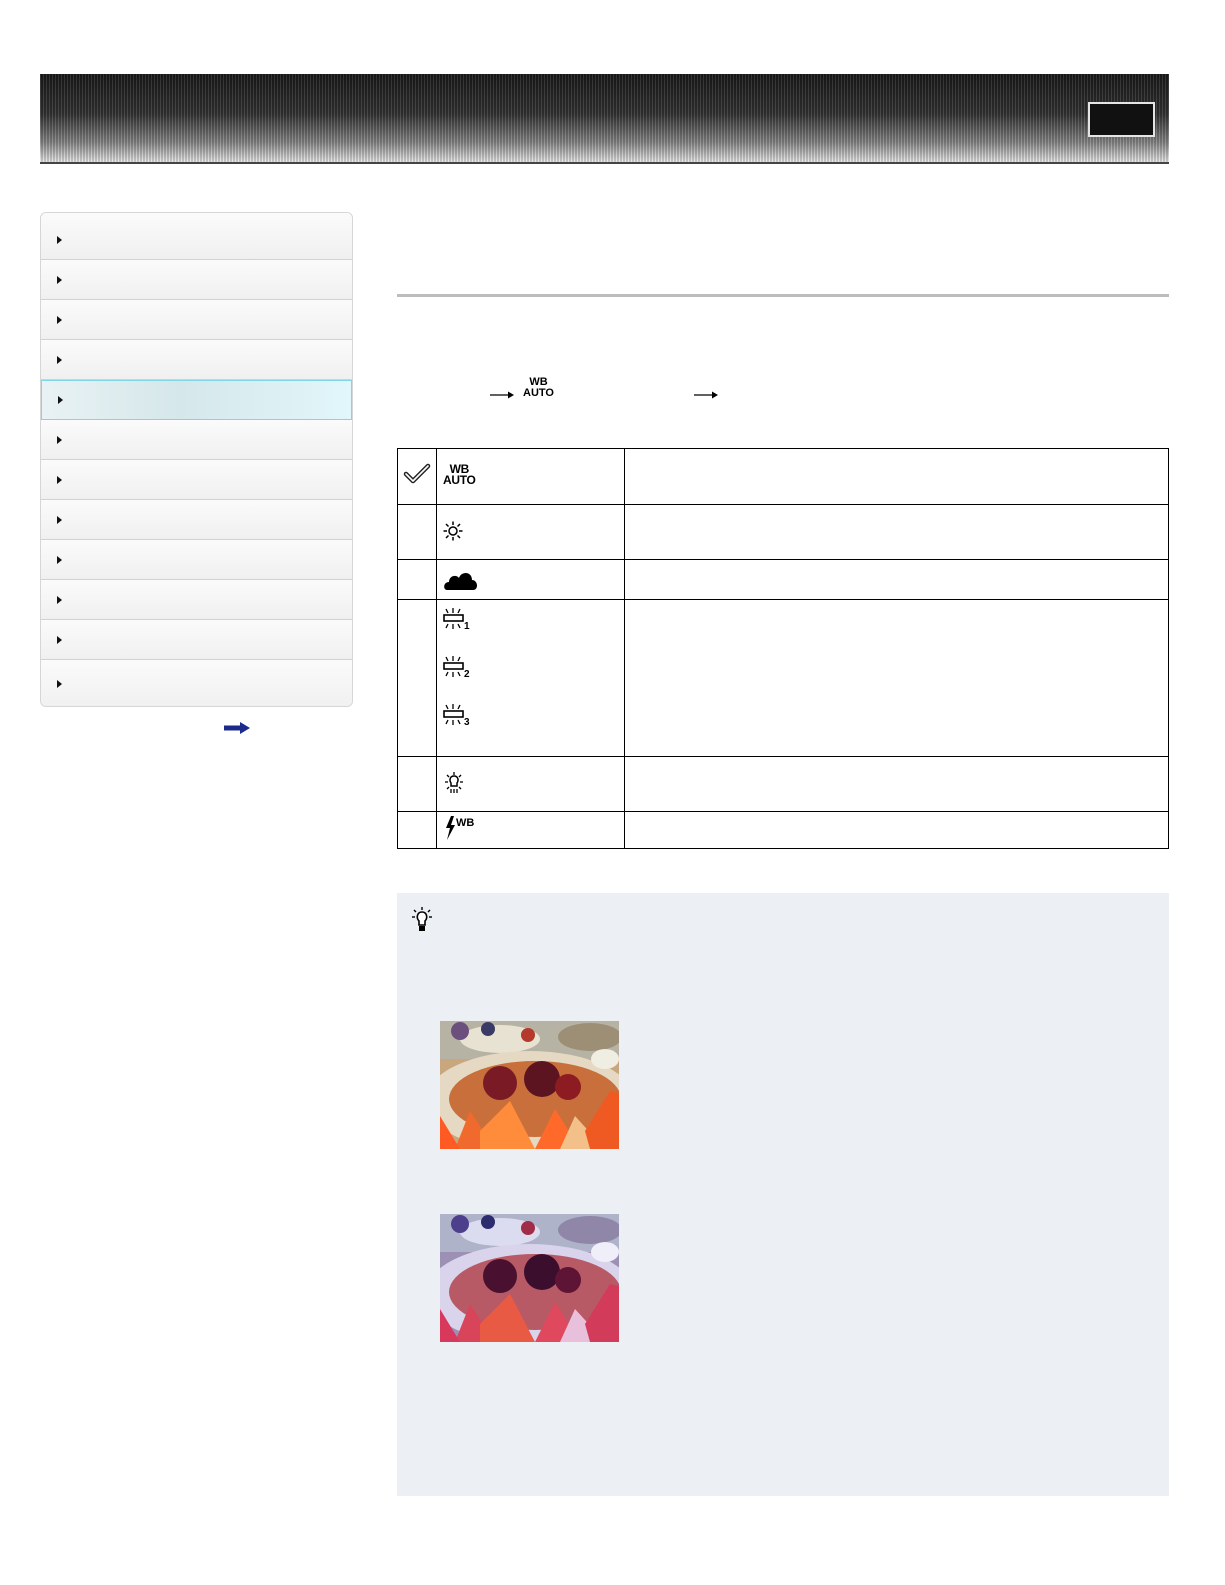  What do you see at coordinates (453, 531) in the screenshot?
I see `daylight-icon` at bounding box center [453, 531].